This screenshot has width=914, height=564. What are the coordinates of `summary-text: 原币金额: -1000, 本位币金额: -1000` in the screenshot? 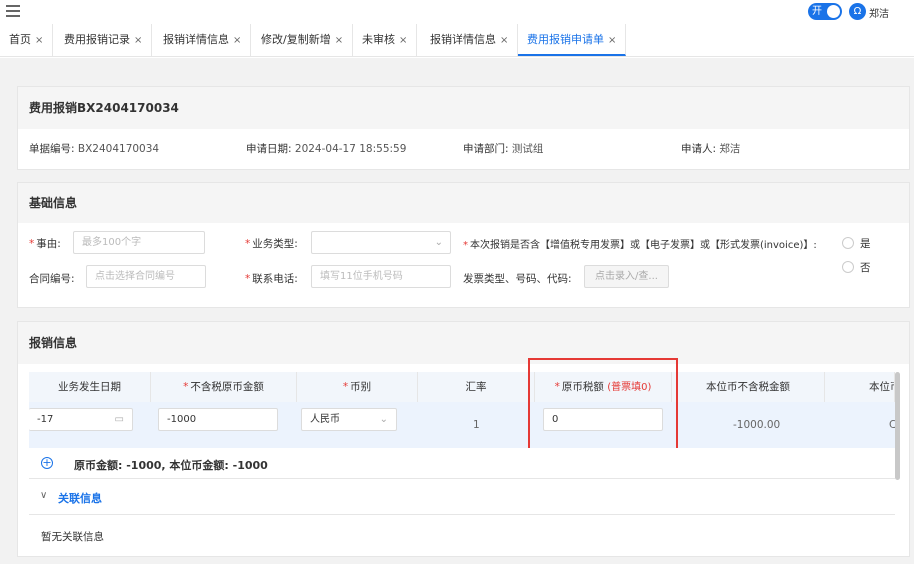 It's located at (171, 465).